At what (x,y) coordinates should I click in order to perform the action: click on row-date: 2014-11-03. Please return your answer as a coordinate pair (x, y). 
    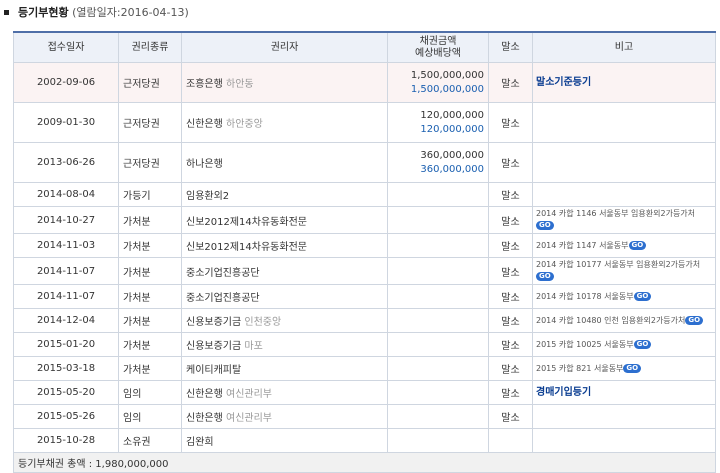
    Looking at the image, I should click on (66, 245).